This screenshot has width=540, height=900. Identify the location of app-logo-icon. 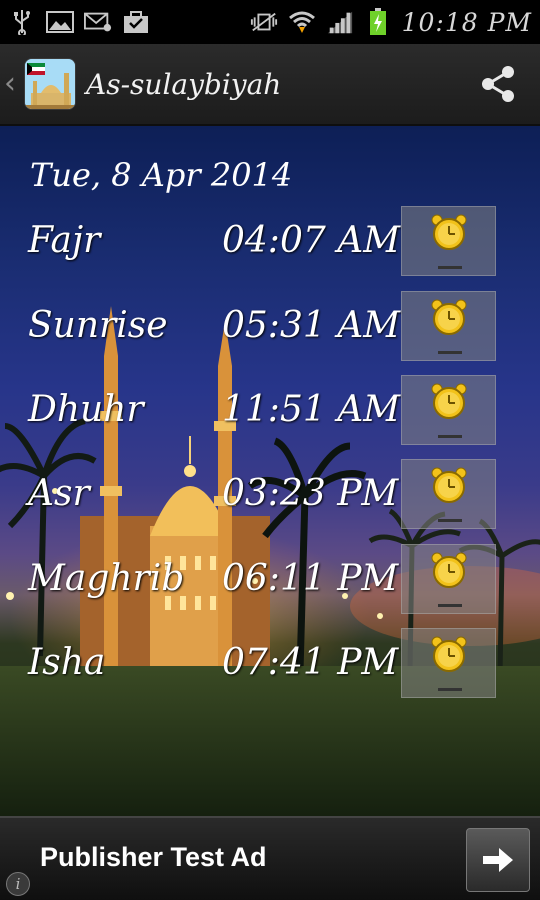
(50, 84).